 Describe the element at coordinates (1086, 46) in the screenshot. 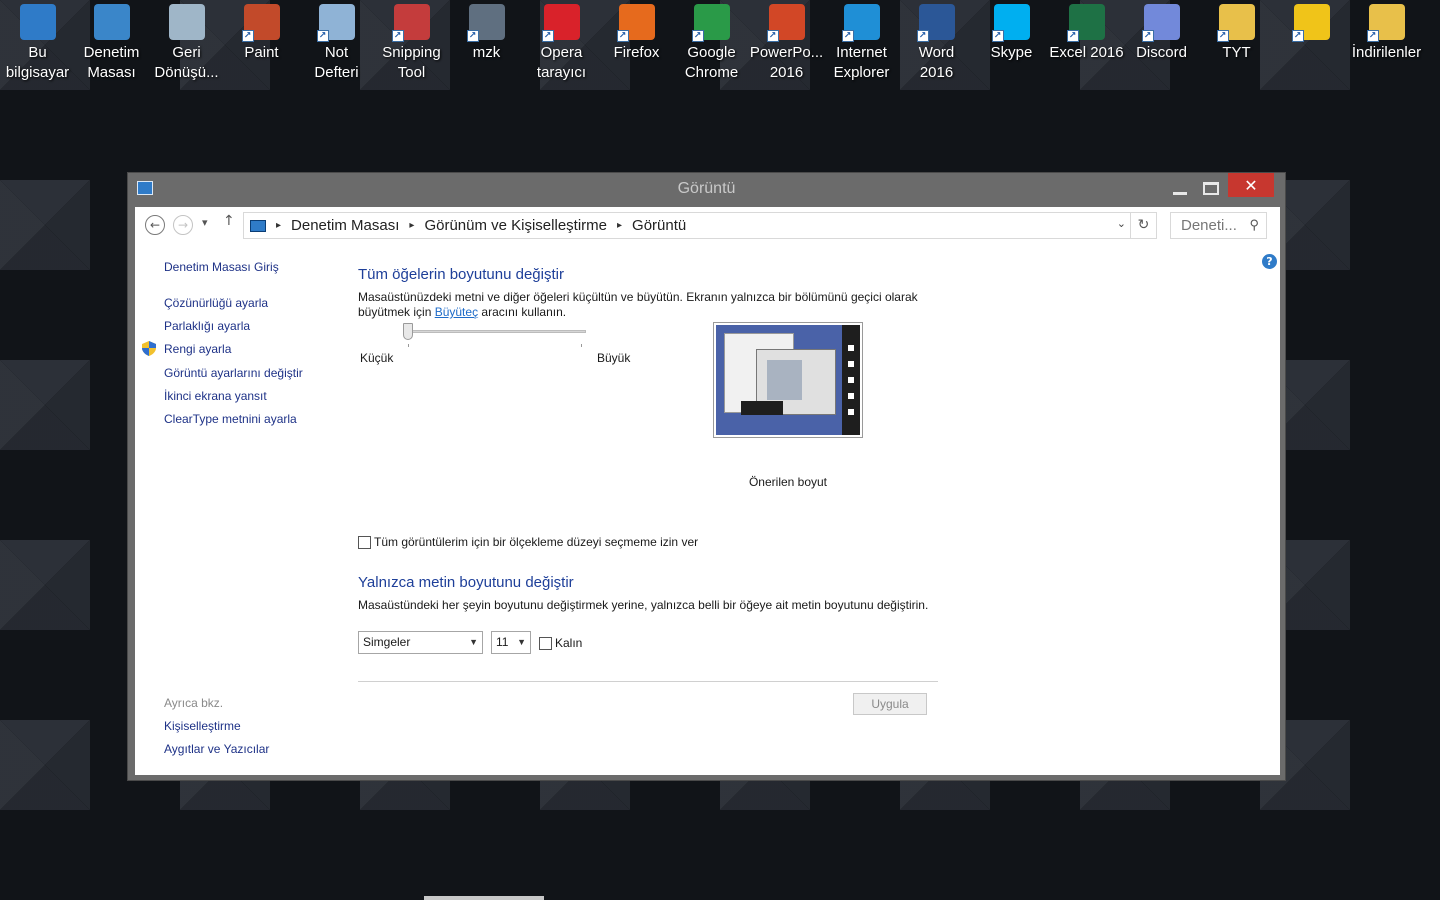

I see `desktop-icon: ↗ Excel 2016` at that location.